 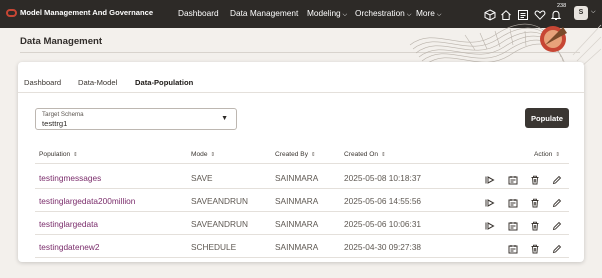 I want to click on target-schema-value: testtrg1, so click(x=55, y=123).